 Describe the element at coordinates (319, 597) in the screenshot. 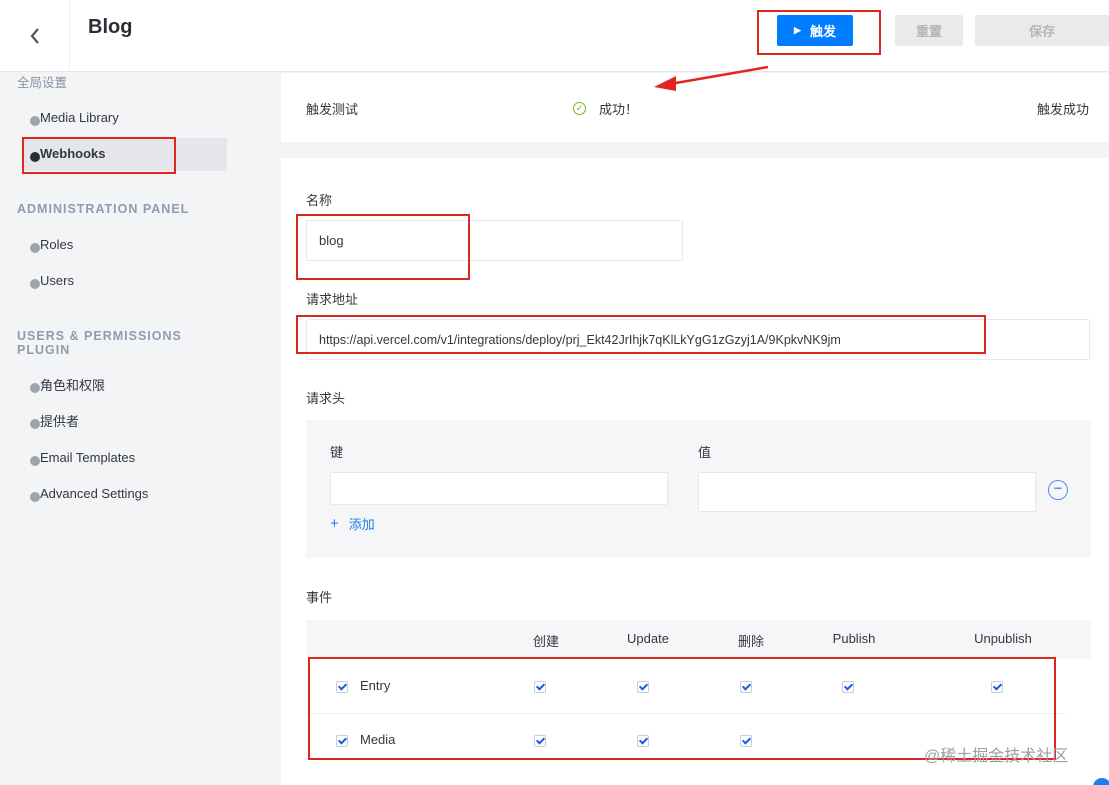

I see `events-label: 事件` at that location.